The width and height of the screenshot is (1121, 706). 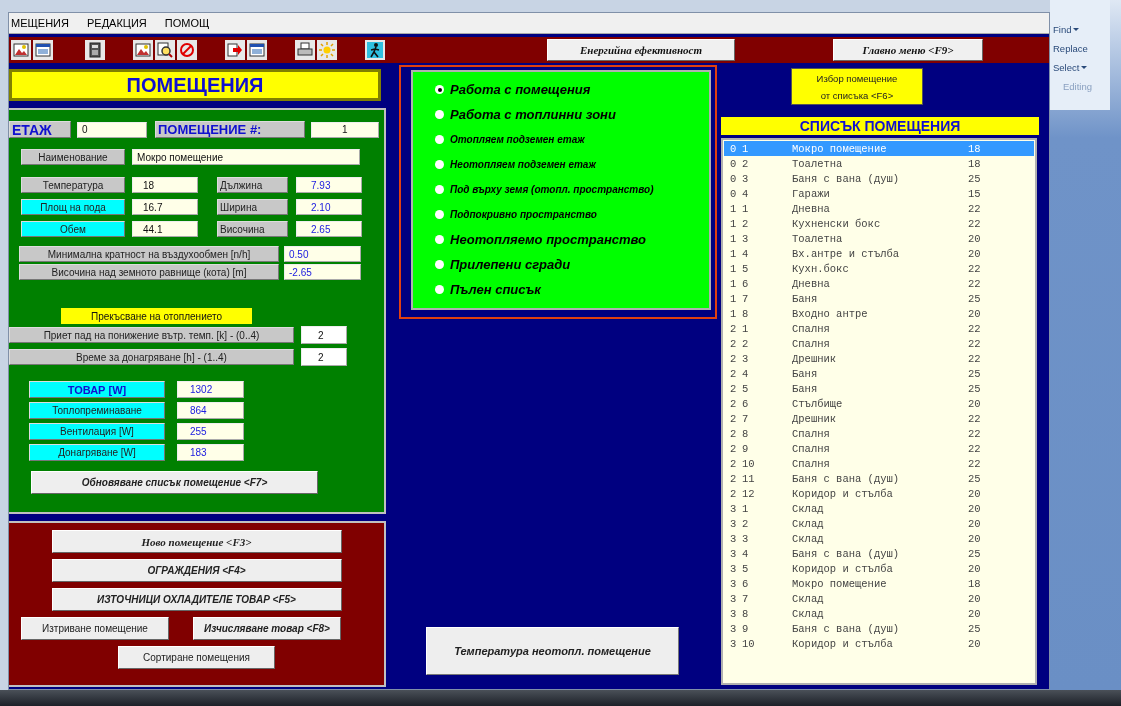 I want to click on list-row: 2 11 Баня с вана (душ) 25, so click(x=879, y=478).